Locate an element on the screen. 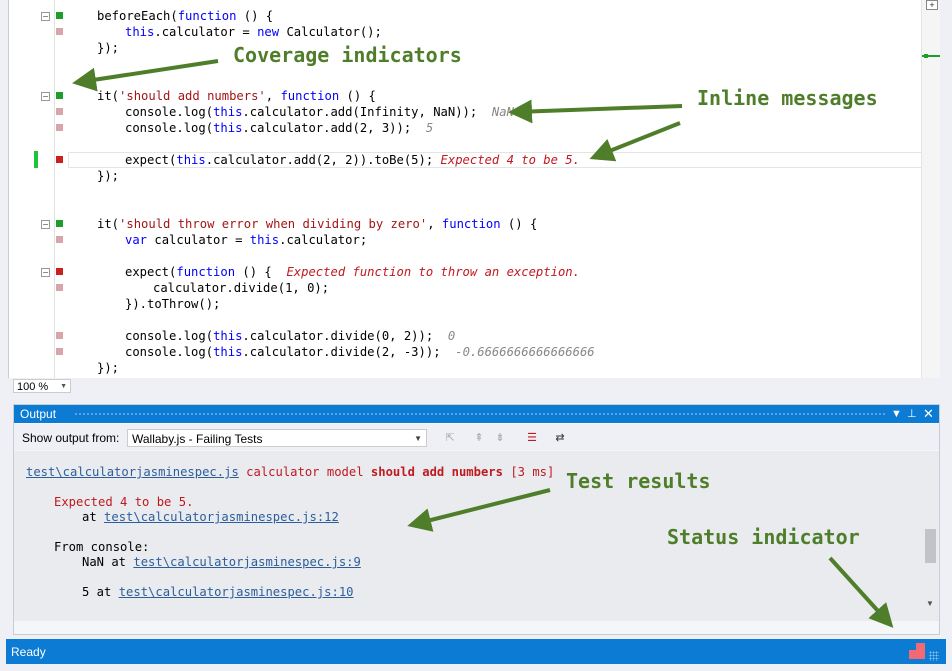  arrow-test-results is located at coordinates (479, 510).